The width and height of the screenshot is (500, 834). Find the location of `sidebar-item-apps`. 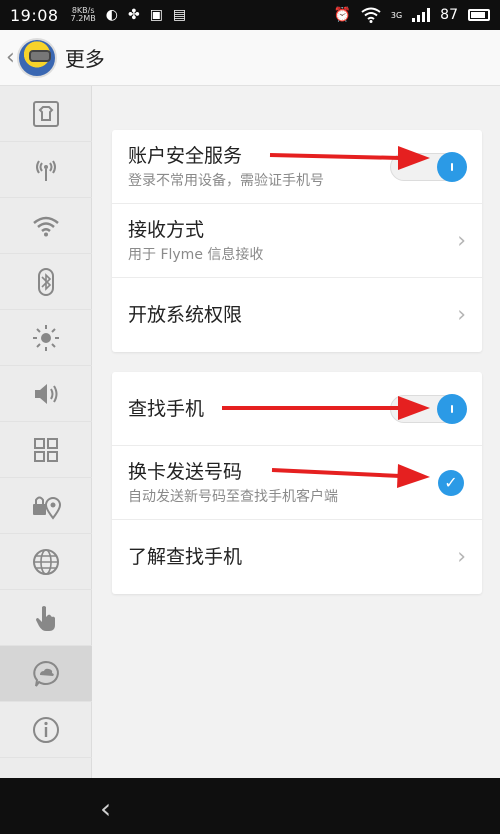

sidebar-item-apps is located at coordinates (46, 450).